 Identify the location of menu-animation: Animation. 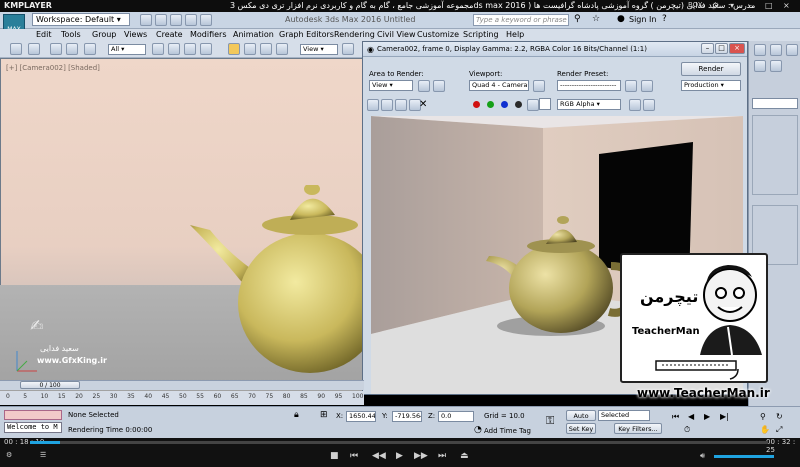
(253, 34).